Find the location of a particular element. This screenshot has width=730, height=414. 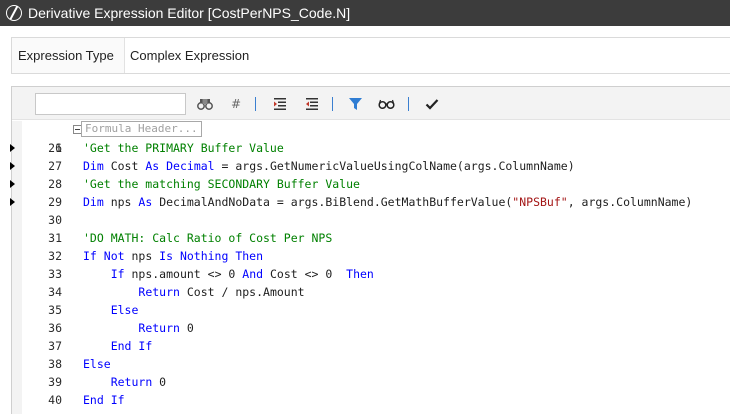

line-number: 27 is located at coordinates (55, 166).